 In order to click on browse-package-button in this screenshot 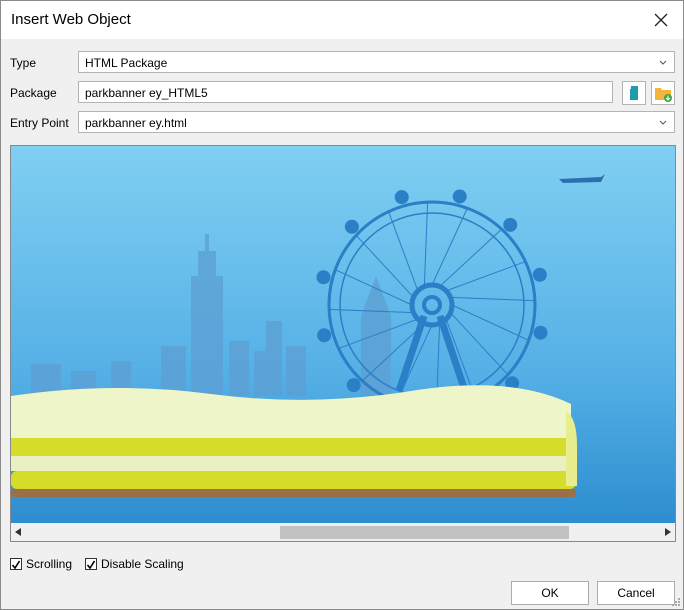, I will do `click(663, 93)`.